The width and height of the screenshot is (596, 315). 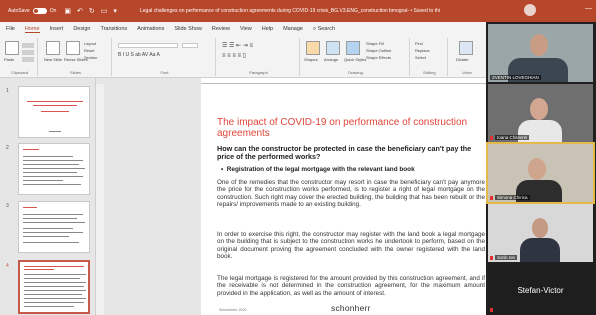 I want to click on reuse-slides-button, so click(x=73, y=48).